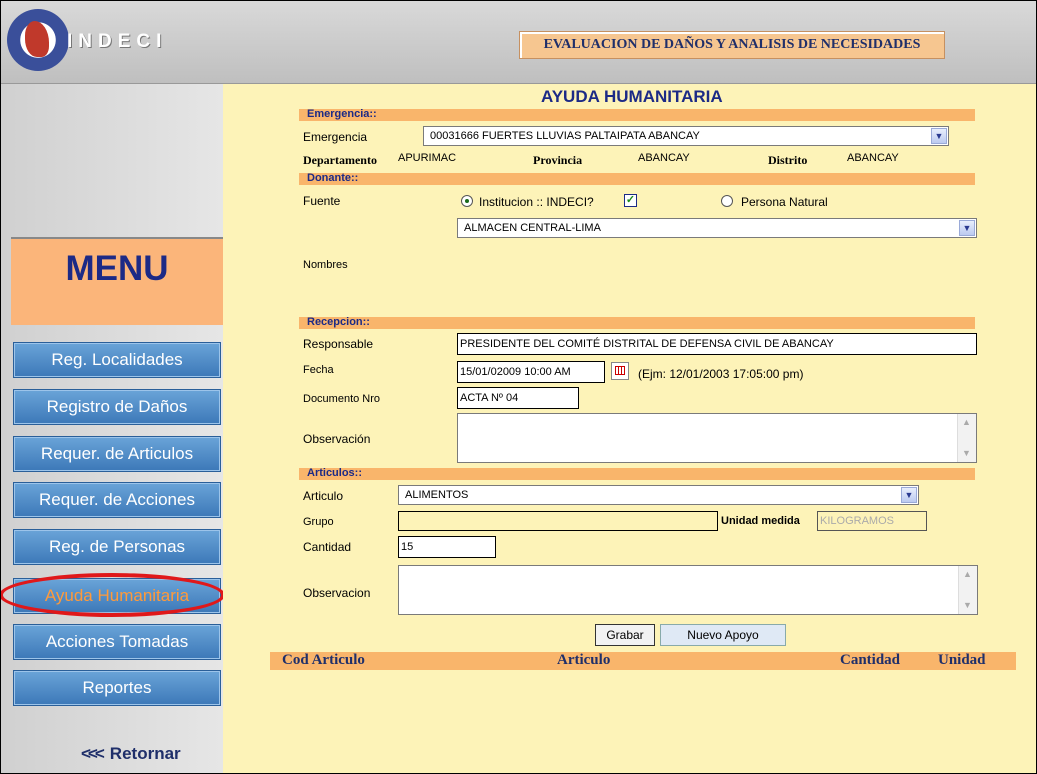  What do you see at coordinates (658, 495) in the screenshot?
I see `articulo-select: ALIMENTOS ▼` at bounding box center [658, 495].